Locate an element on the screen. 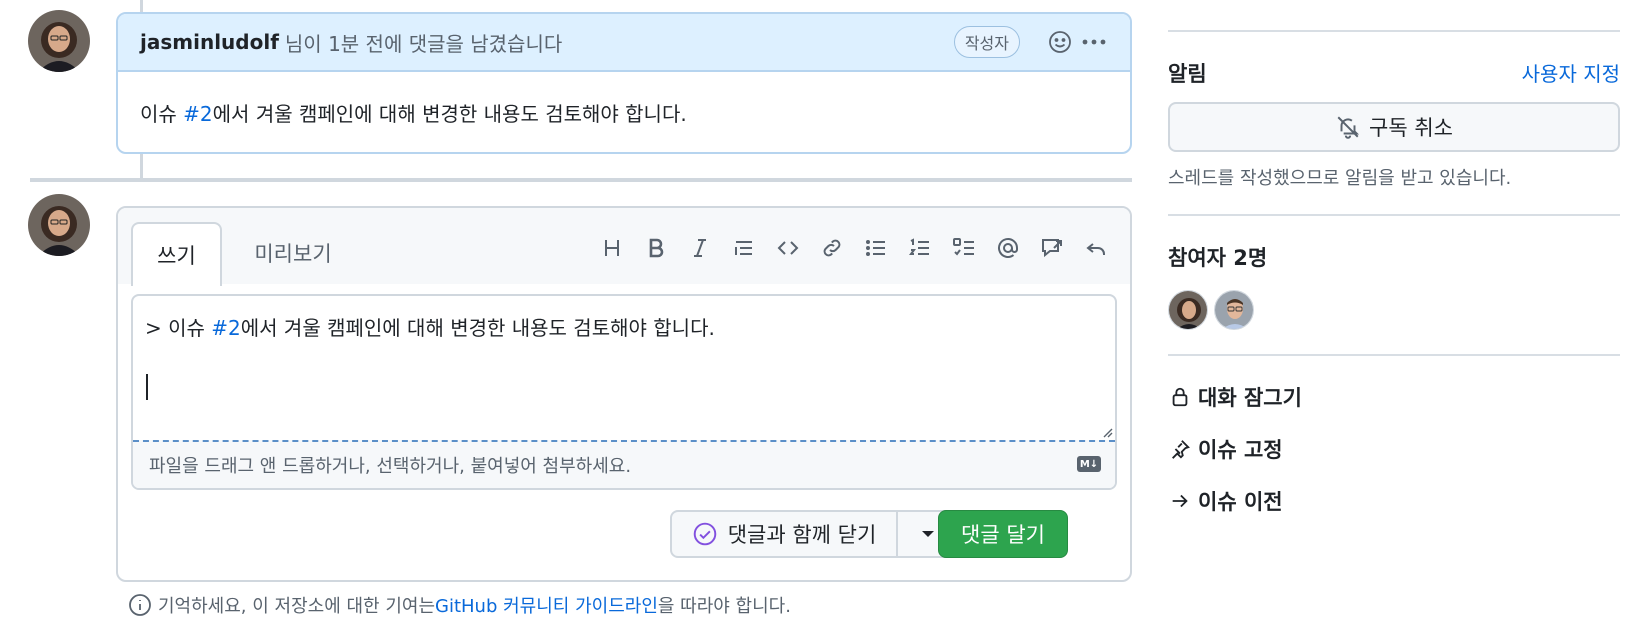 This screenshot has height=640, width=1648. current-user-avatar is located at coordinates (59, 225).